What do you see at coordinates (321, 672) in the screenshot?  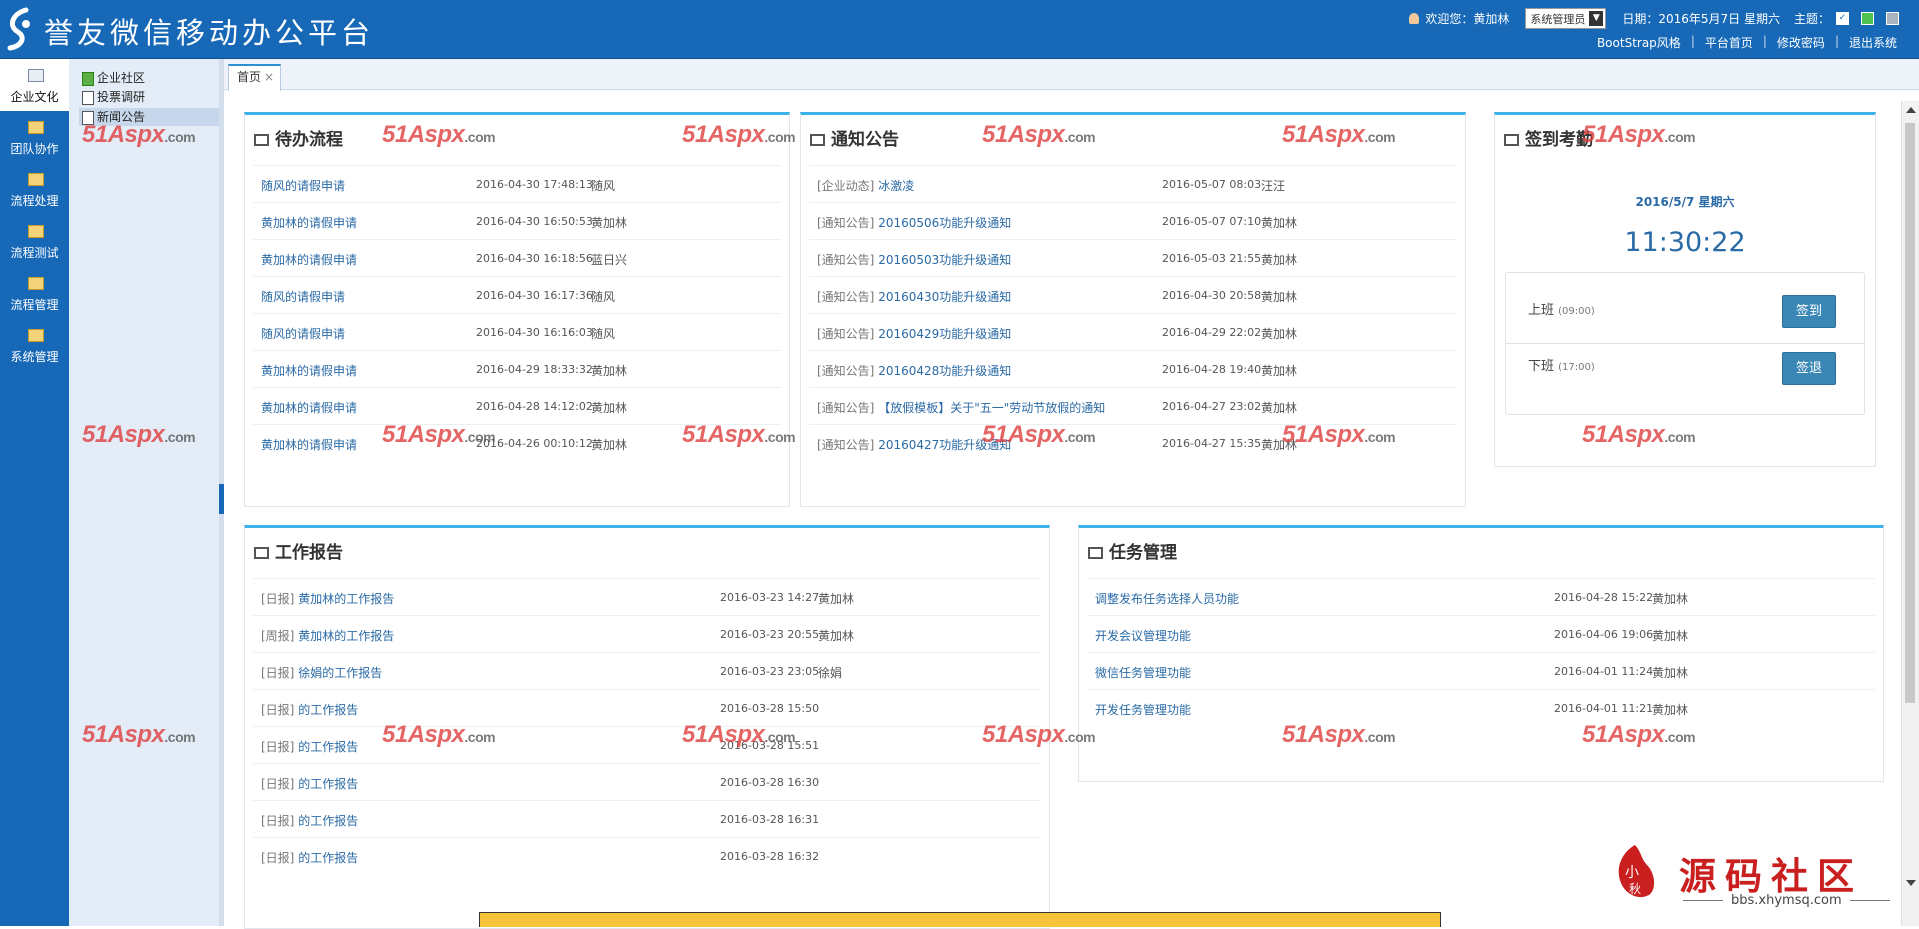 I see `item-title: [日报] 徐娟的工作报告` at bounding box center [321, 672].